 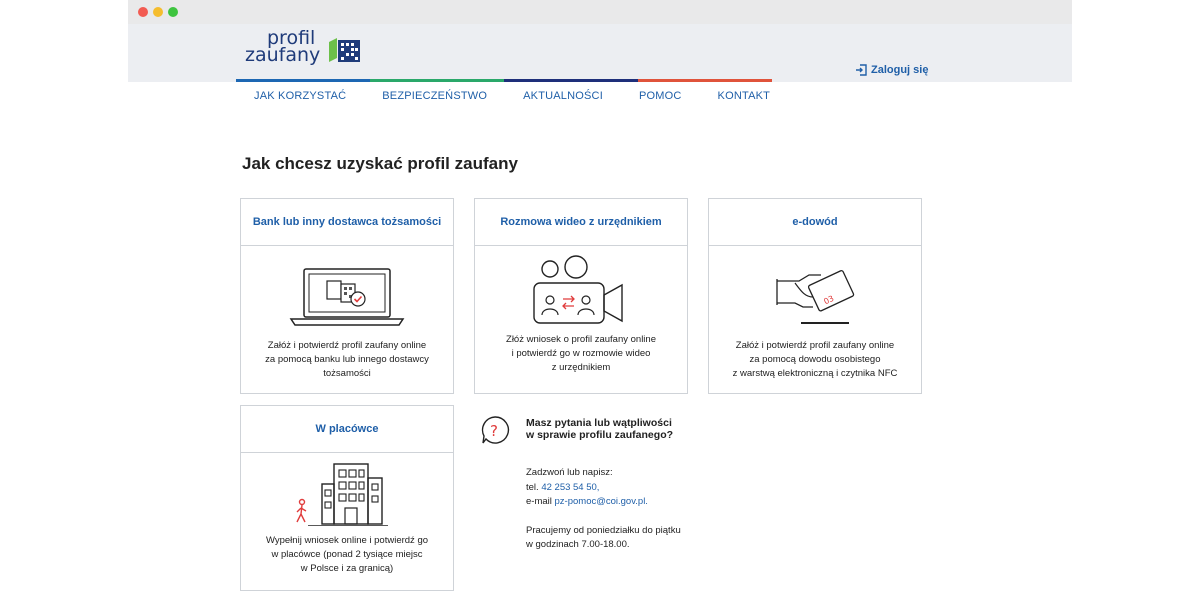 I want to click on card-header: e-dowód, so click(x=815, y=222).